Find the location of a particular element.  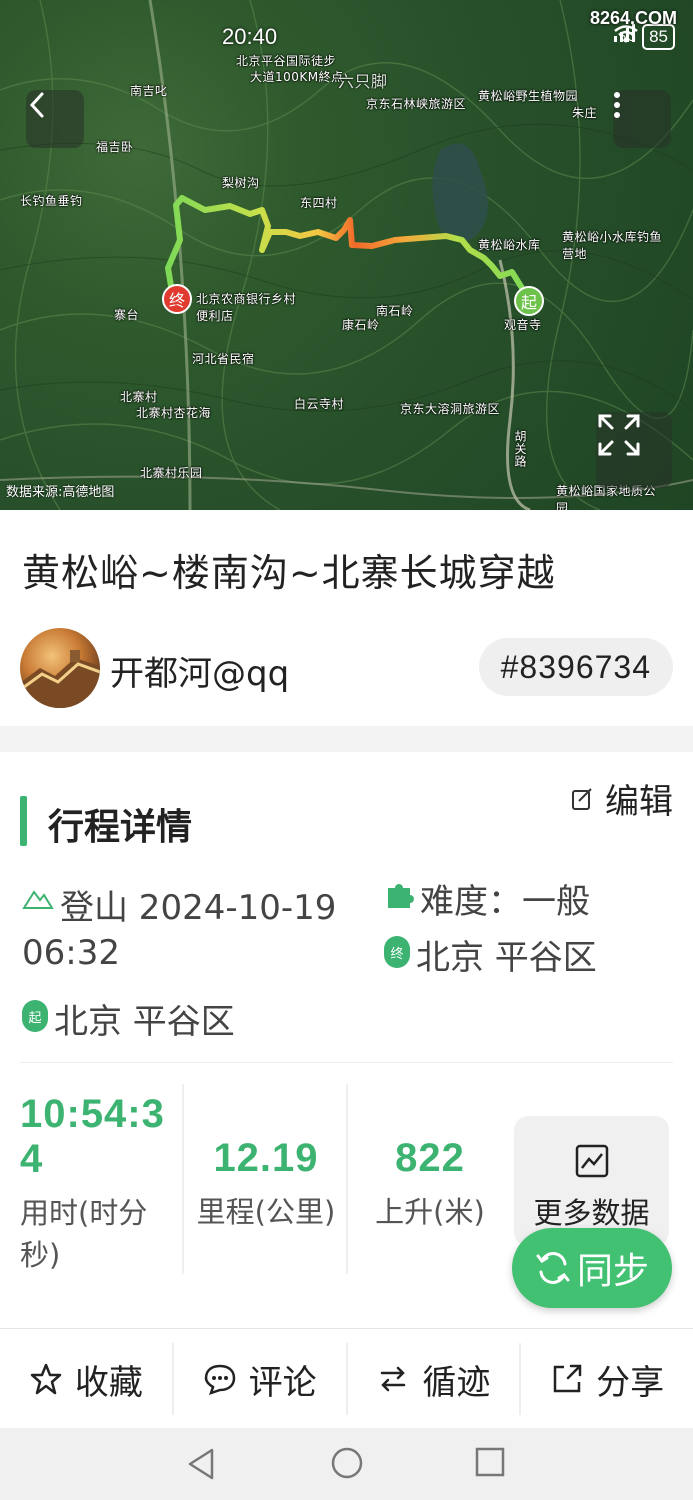

map-label: 黄松峪水库 is located at coordinates (509, 245).